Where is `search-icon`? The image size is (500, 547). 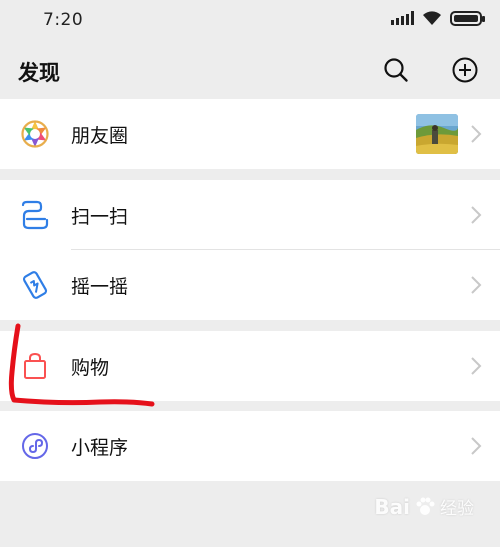
search-icon is located at coordinates (396, 70).